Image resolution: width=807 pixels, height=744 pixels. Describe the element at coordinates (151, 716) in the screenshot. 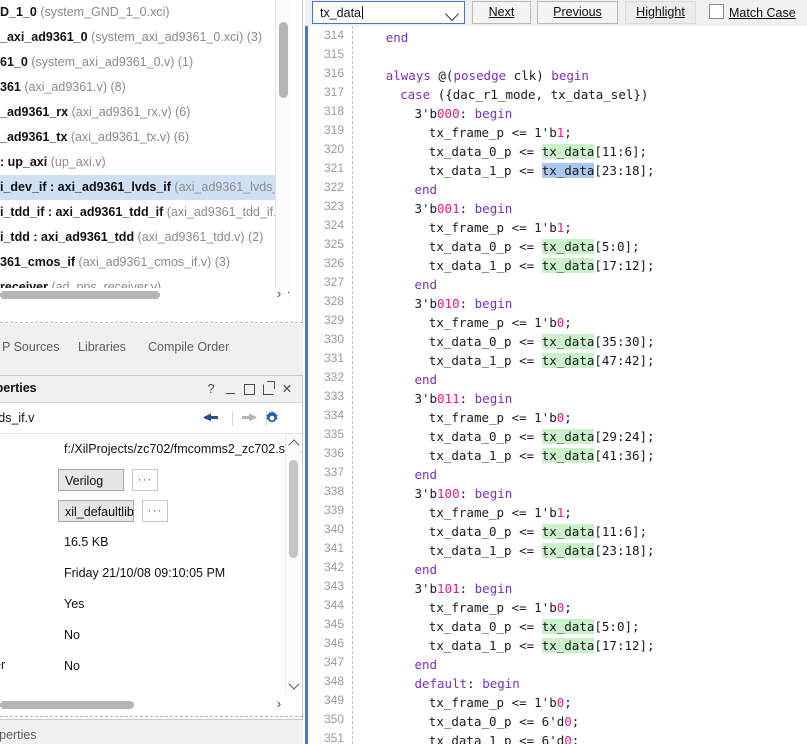

I see `properties-bottom-divider` at that location.